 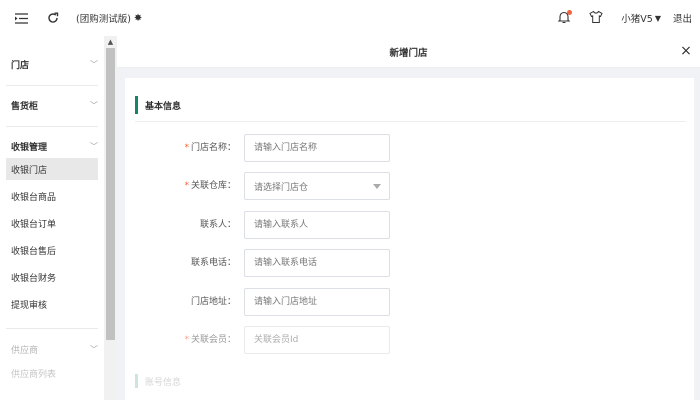 What do you see at coordinates (34, 278) in the screenshot?
I see `sidebar-item-label: 收银台财务` at bounding box center [34, 278].